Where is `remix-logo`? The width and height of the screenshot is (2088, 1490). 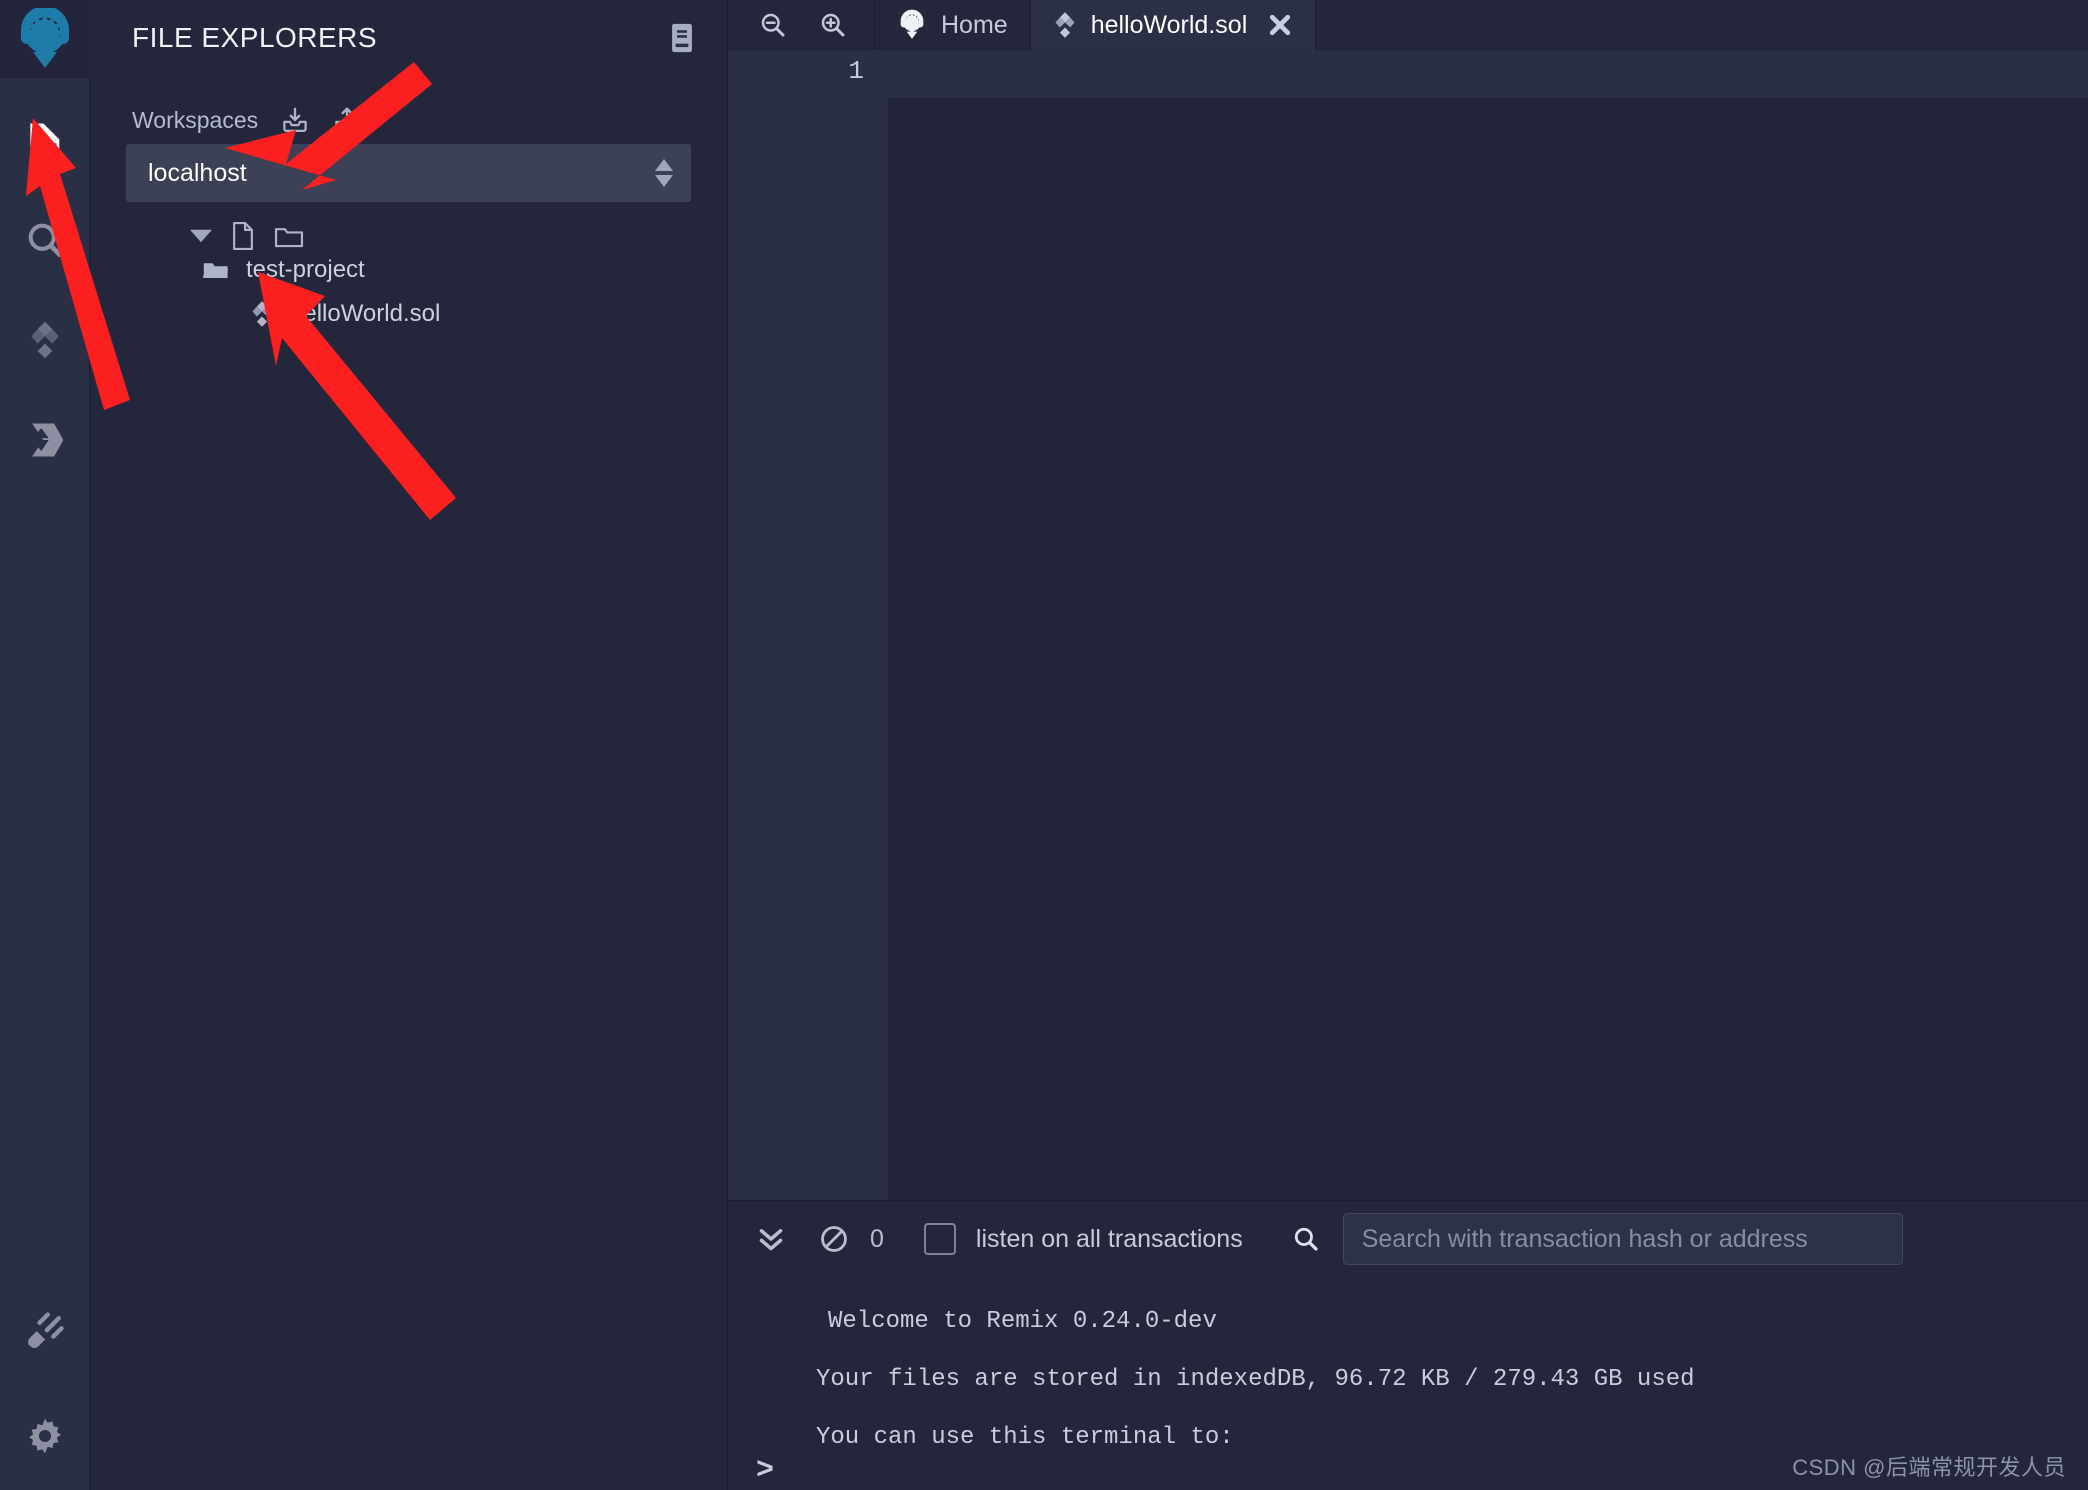 remix-logo is located at coordinates (45, 39).